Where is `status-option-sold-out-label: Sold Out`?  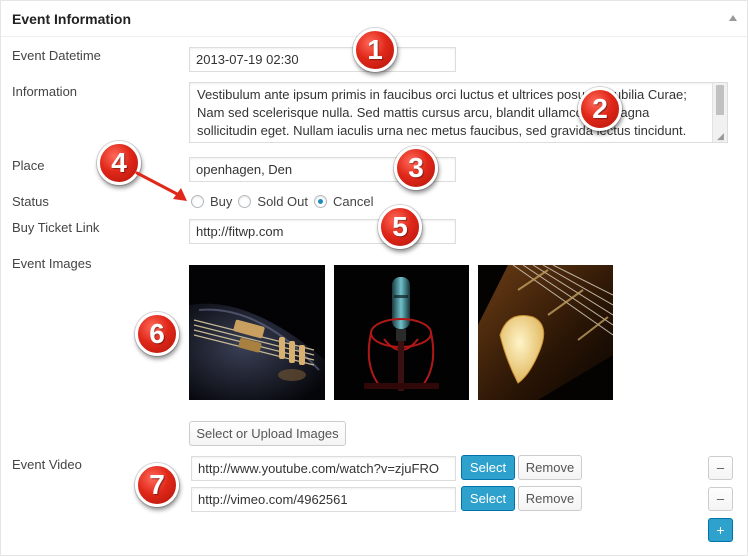 status-option-sold-out-label: Sold Out is located at coordinates (282, 201).